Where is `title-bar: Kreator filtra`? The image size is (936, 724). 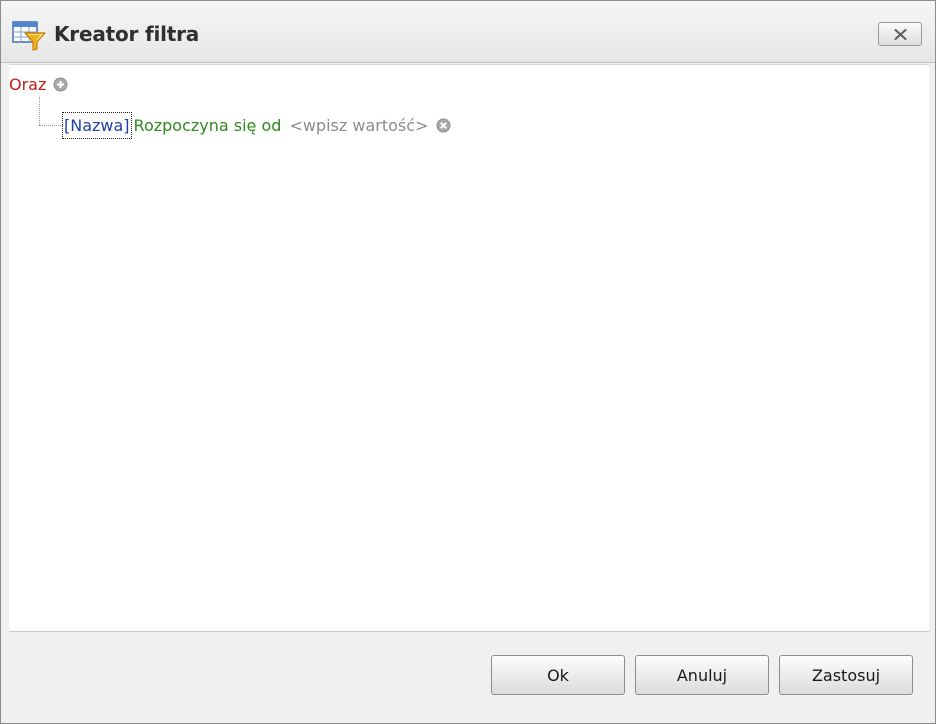 title-bar: Kreator filtra is located at coordinates (468, 32).